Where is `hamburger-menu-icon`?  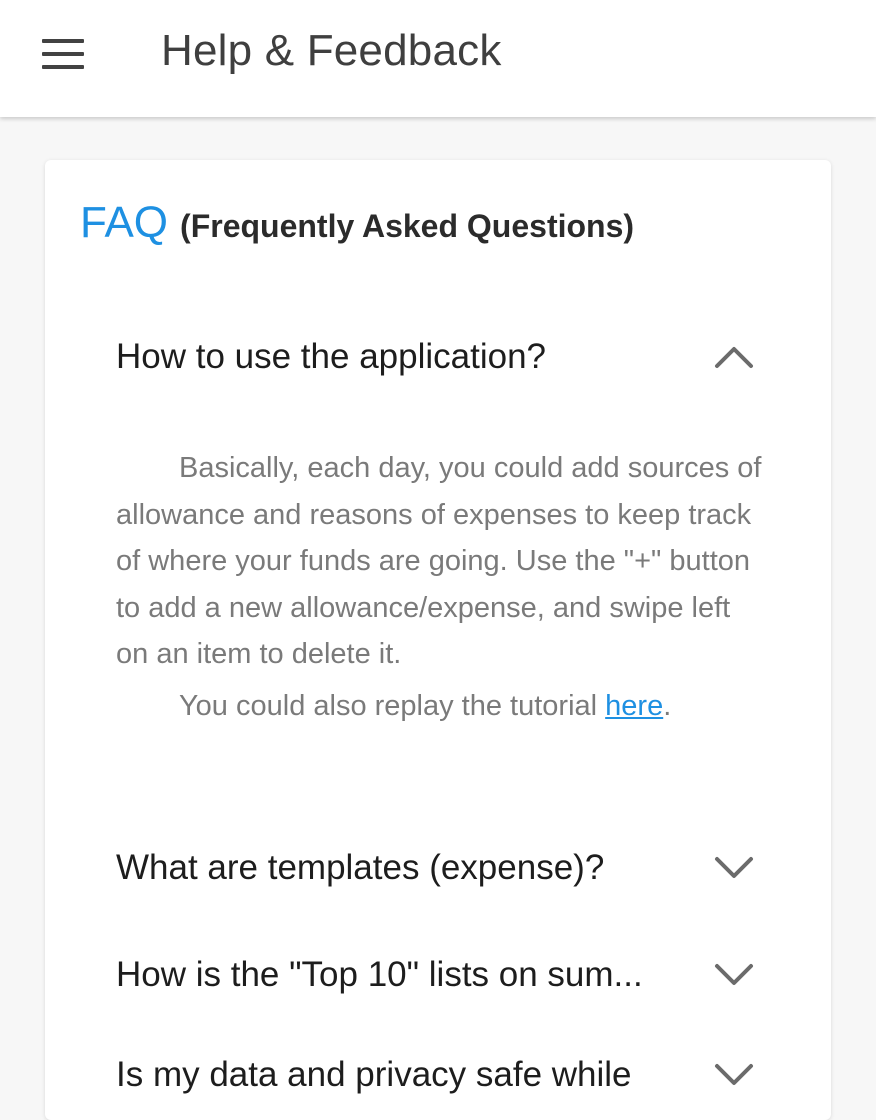
hamburger-menu-icon is located at coordinates (63, 54).